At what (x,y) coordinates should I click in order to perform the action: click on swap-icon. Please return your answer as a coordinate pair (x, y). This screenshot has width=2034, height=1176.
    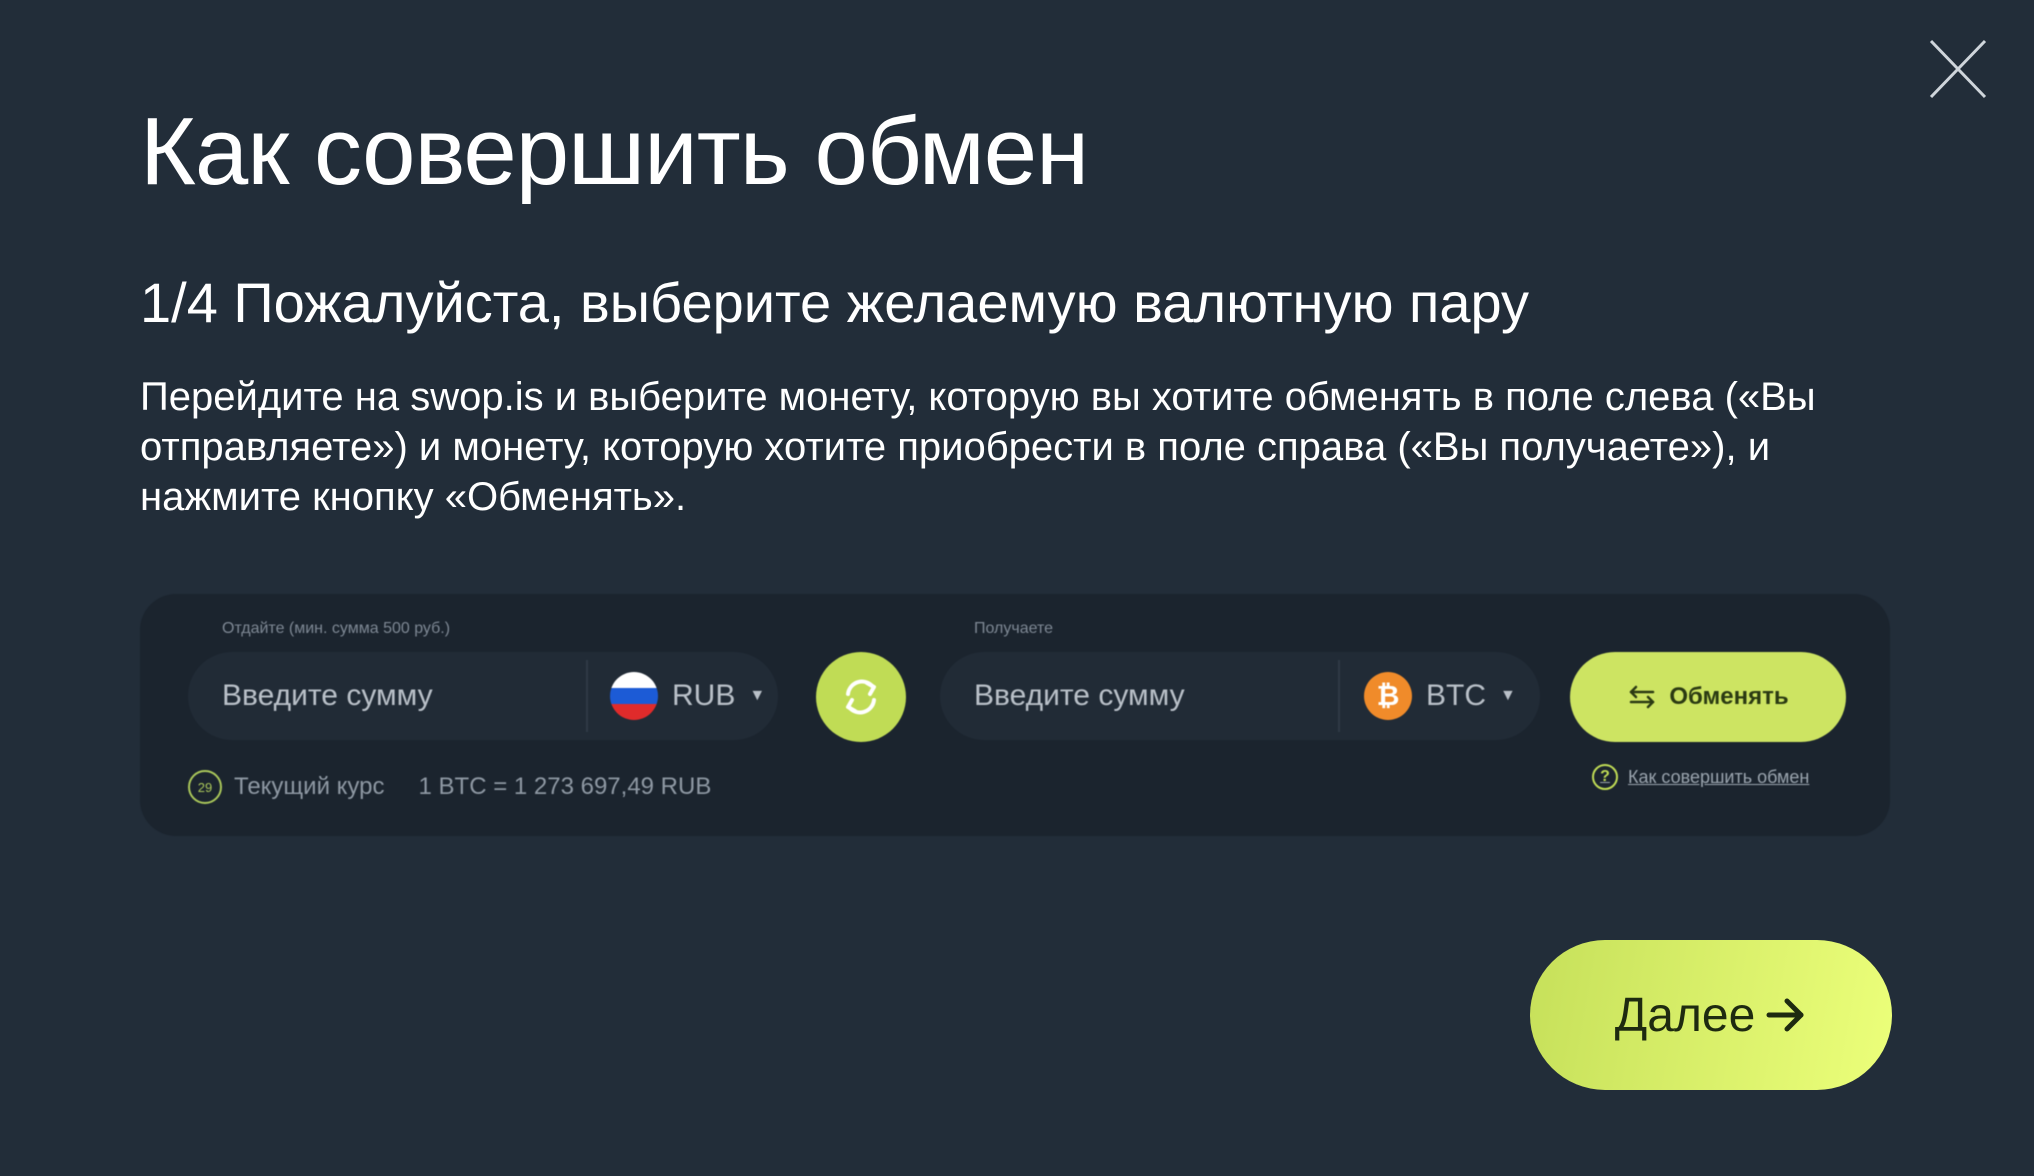
    Looking at the image, I should click on (861, 697).